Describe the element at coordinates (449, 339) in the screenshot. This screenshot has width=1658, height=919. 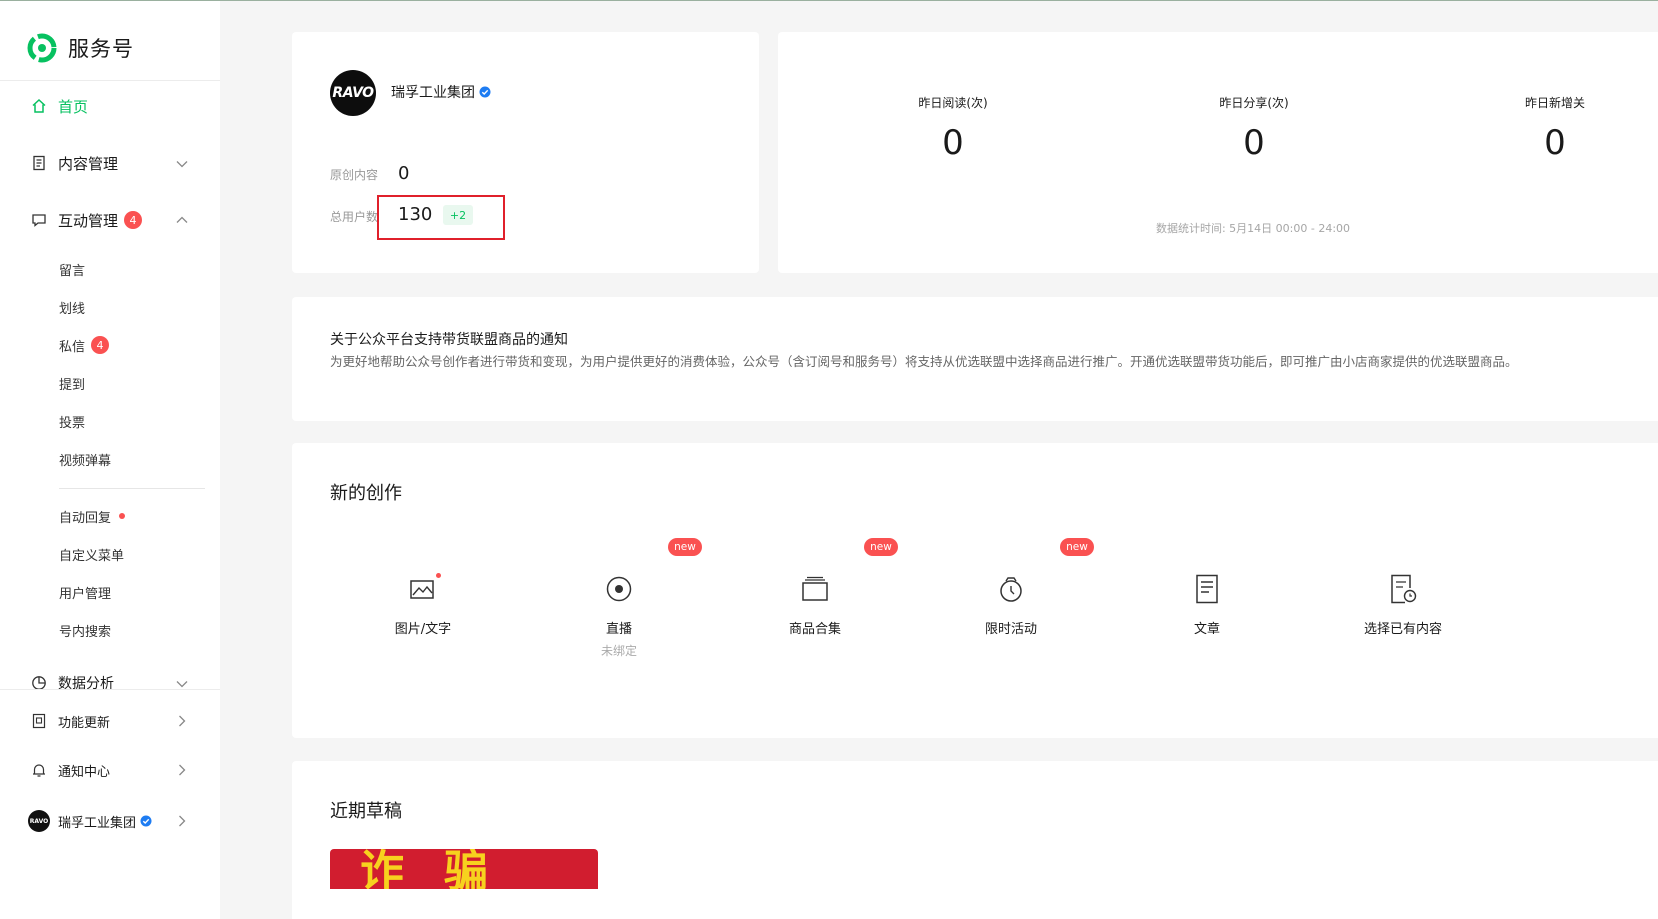
I see `notice-title: 关于公众平台支持带货联盟商品的通知` at that location.